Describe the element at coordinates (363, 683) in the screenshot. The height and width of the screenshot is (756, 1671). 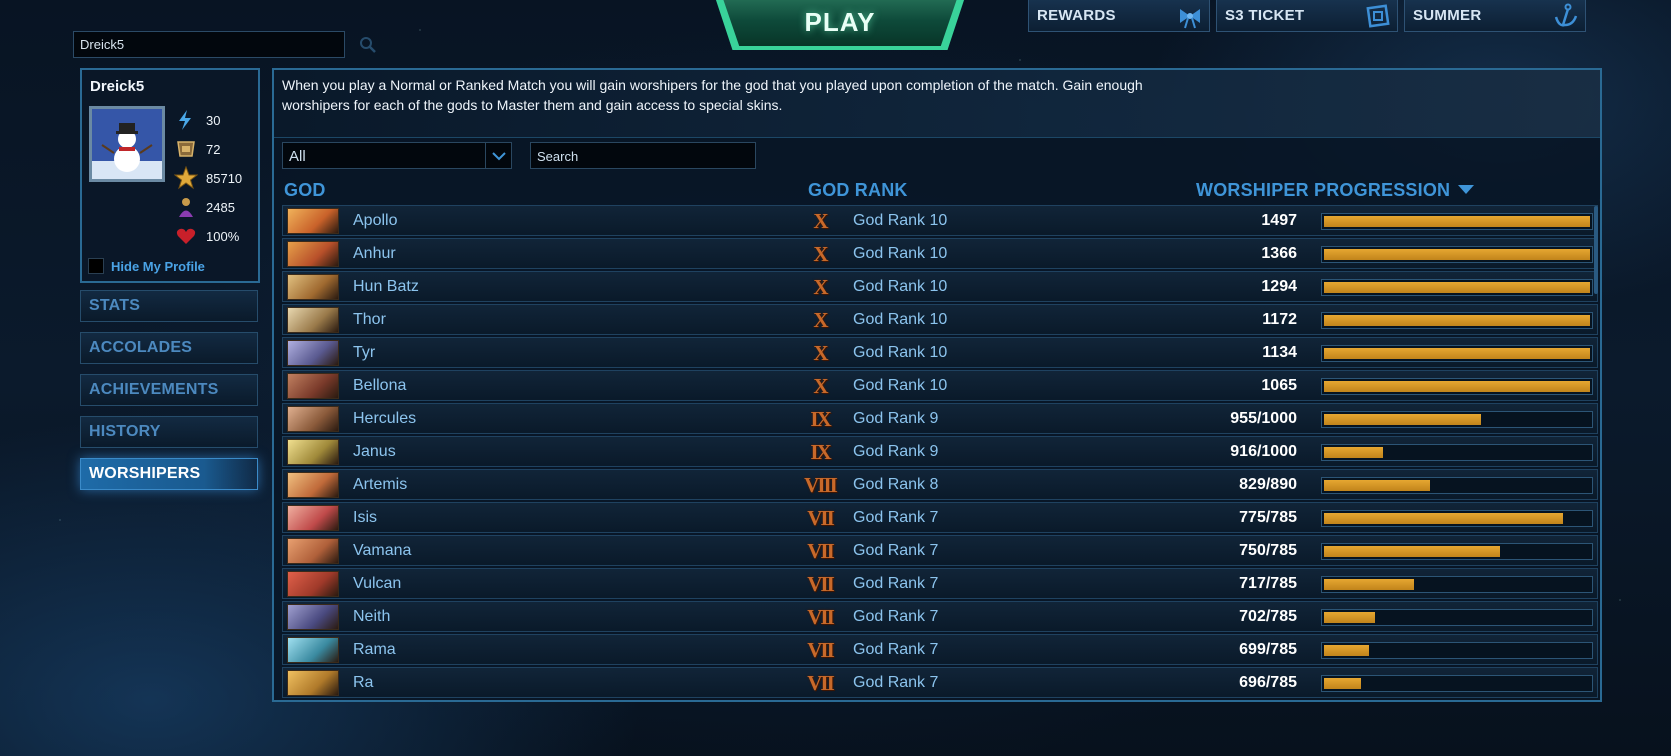
I see `god-name: Ra` at that location.